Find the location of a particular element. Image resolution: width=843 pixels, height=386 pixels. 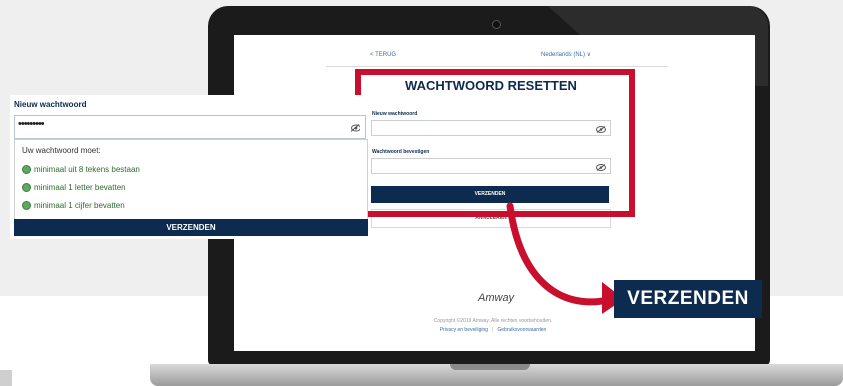

zoom-submit-button: VERZENDEN is located at coordinates (191, 227).